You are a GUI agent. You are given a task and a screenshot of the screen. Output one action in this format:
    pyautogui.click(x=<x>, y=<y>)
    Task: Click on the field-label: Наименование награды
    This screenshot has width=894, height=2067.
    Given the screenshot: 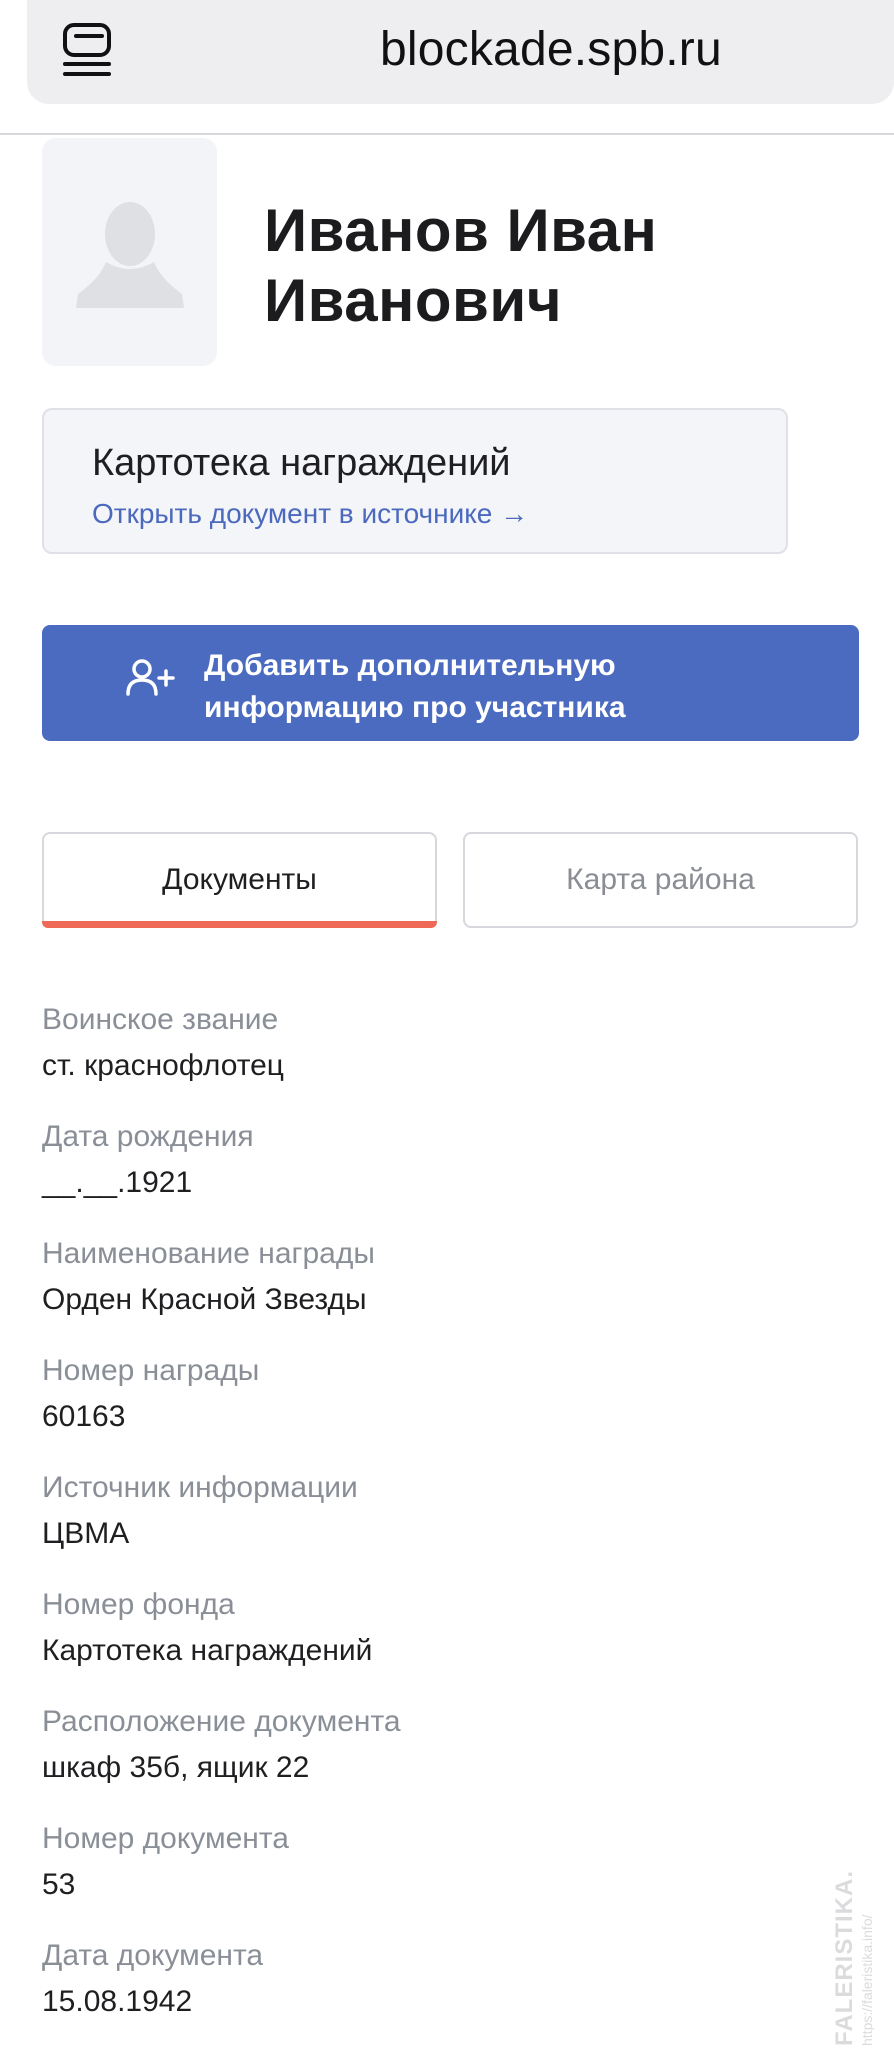 What is the action you would take?
    pyautogui.click(x=208, y=1253)
    